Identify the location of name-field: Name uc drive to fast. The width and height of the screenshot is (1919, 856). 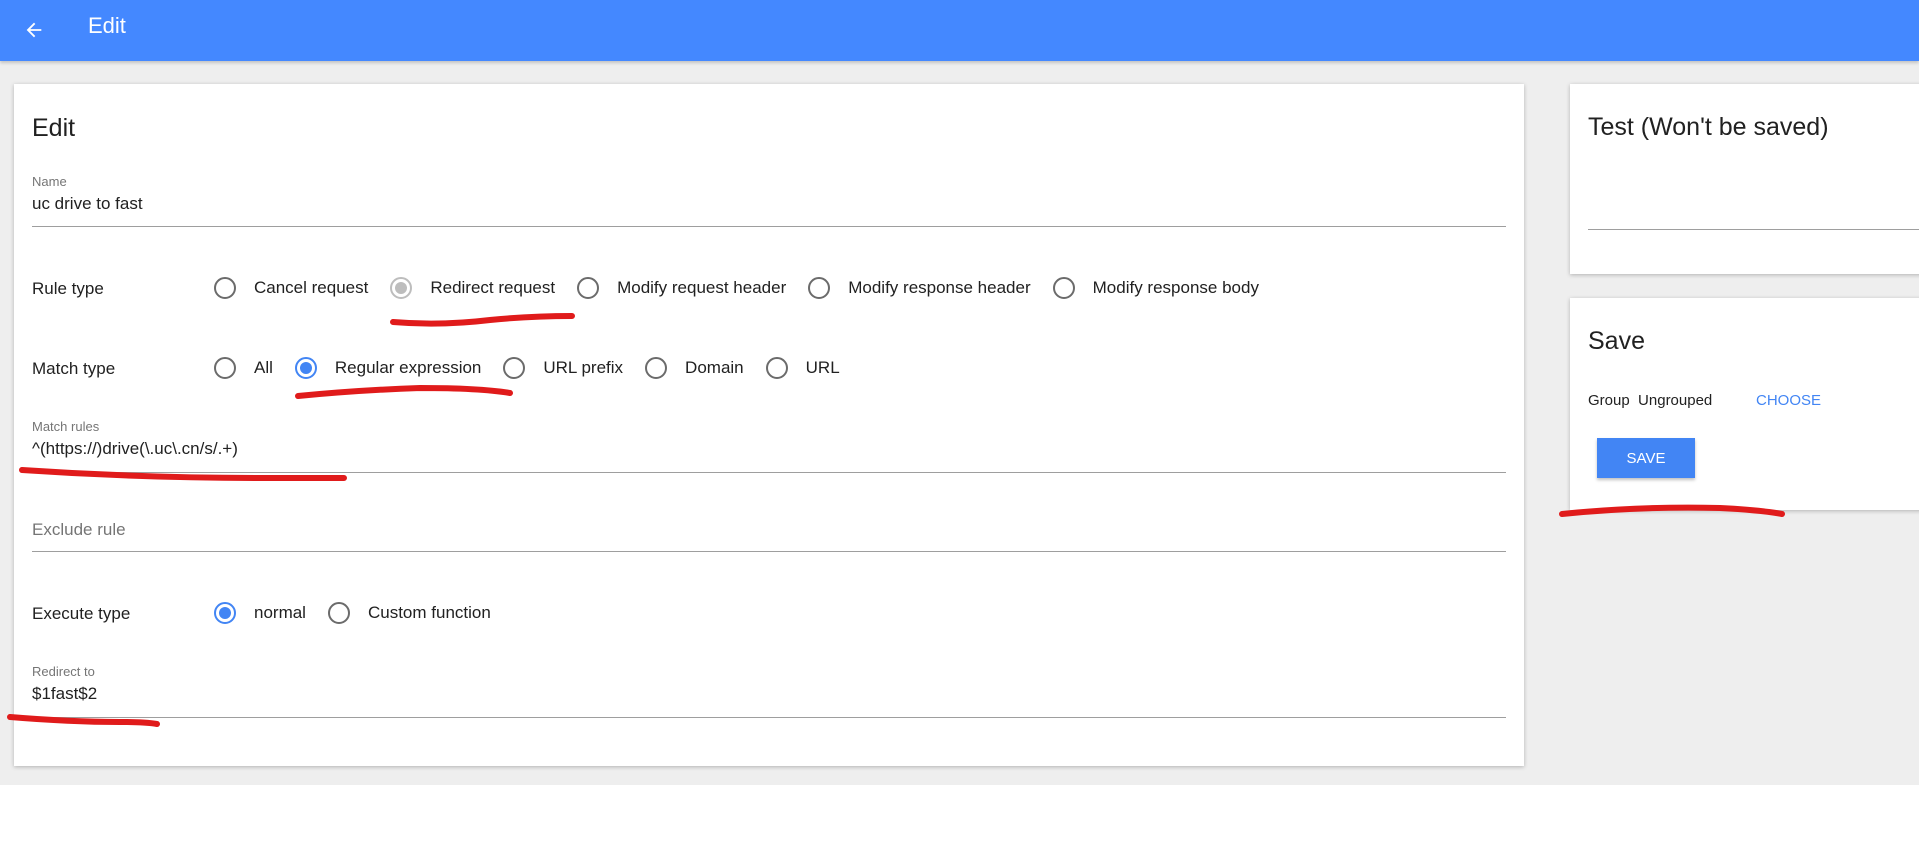
(769, 198).